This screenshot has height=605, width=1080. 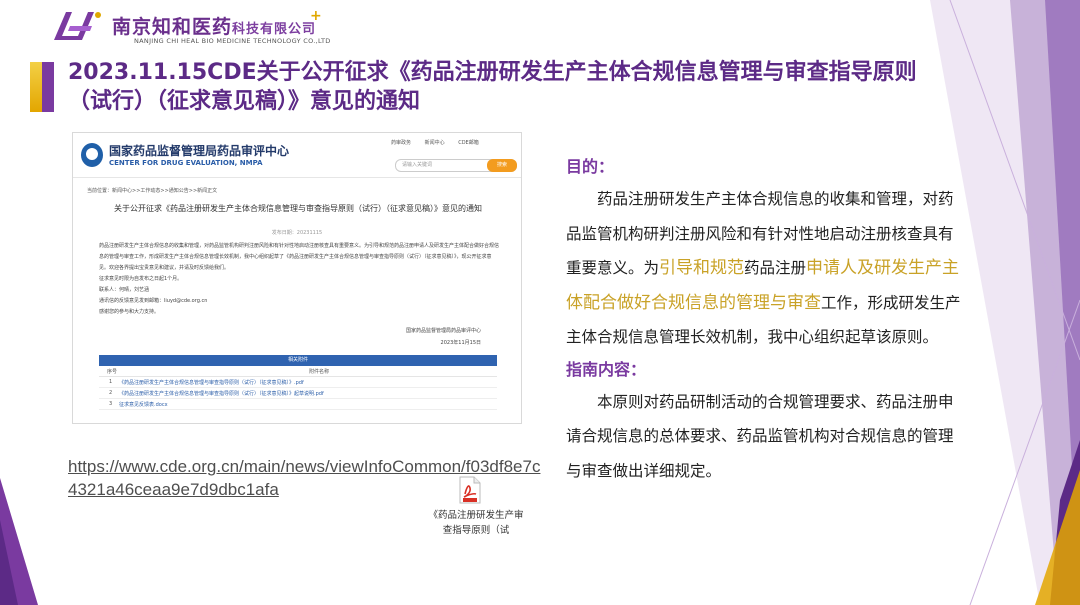 I want to click on body-paragraph: 征求意见时限为自发布之日起1个月。, so click(x=141, y=279).